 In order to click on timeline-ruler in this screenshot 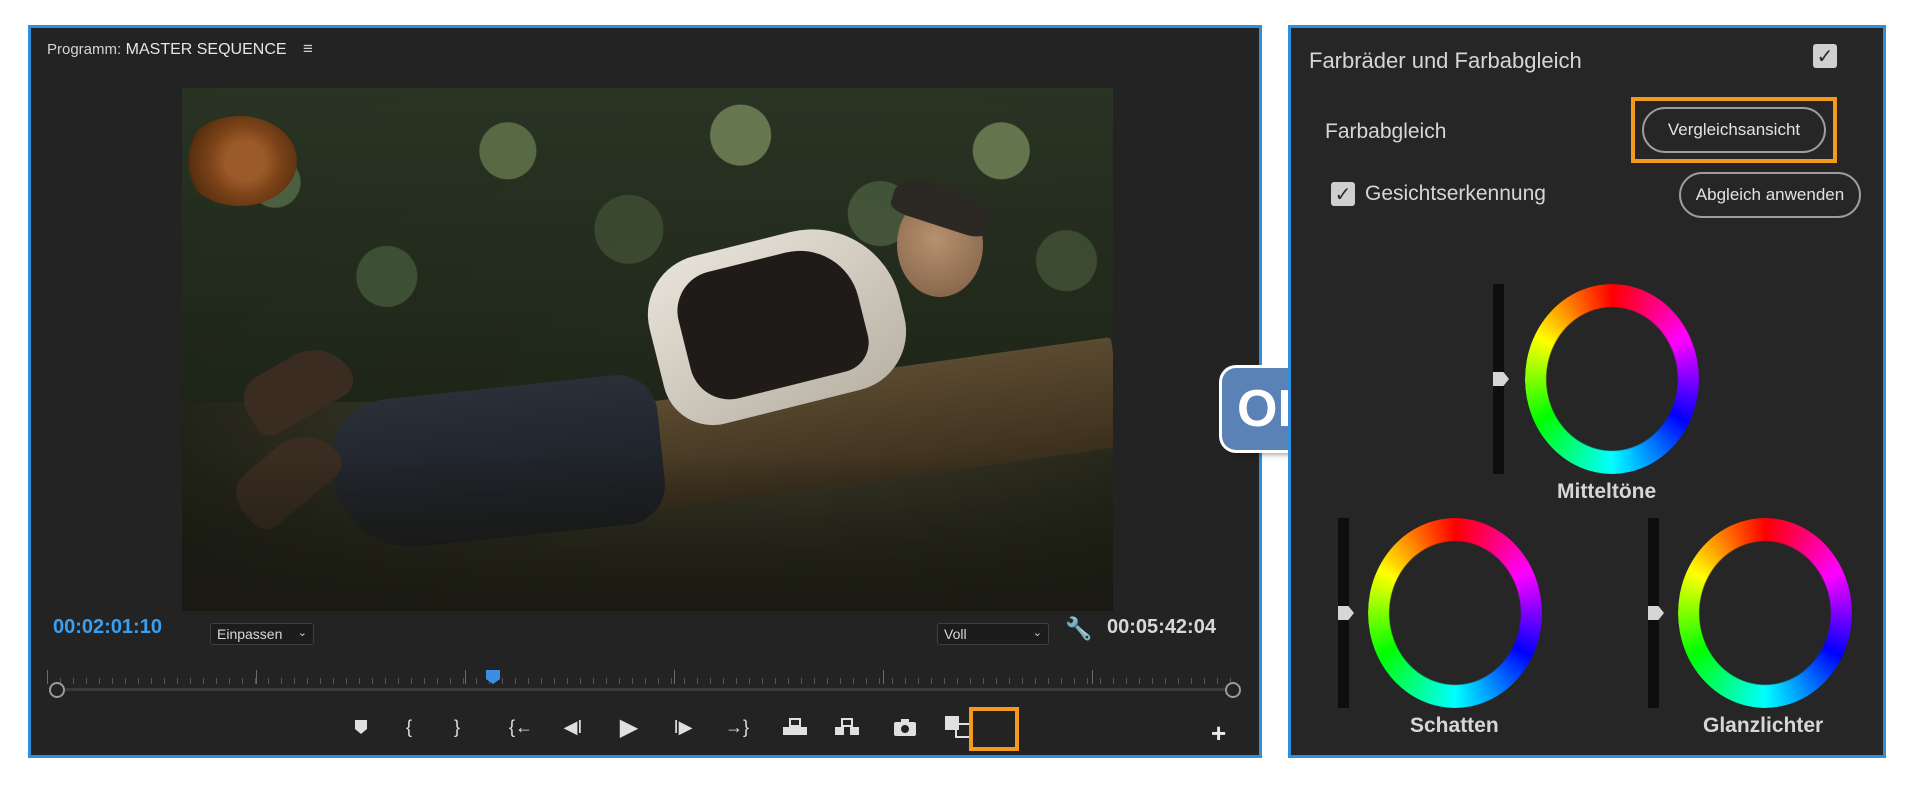, I will do `click(645, 684)`.